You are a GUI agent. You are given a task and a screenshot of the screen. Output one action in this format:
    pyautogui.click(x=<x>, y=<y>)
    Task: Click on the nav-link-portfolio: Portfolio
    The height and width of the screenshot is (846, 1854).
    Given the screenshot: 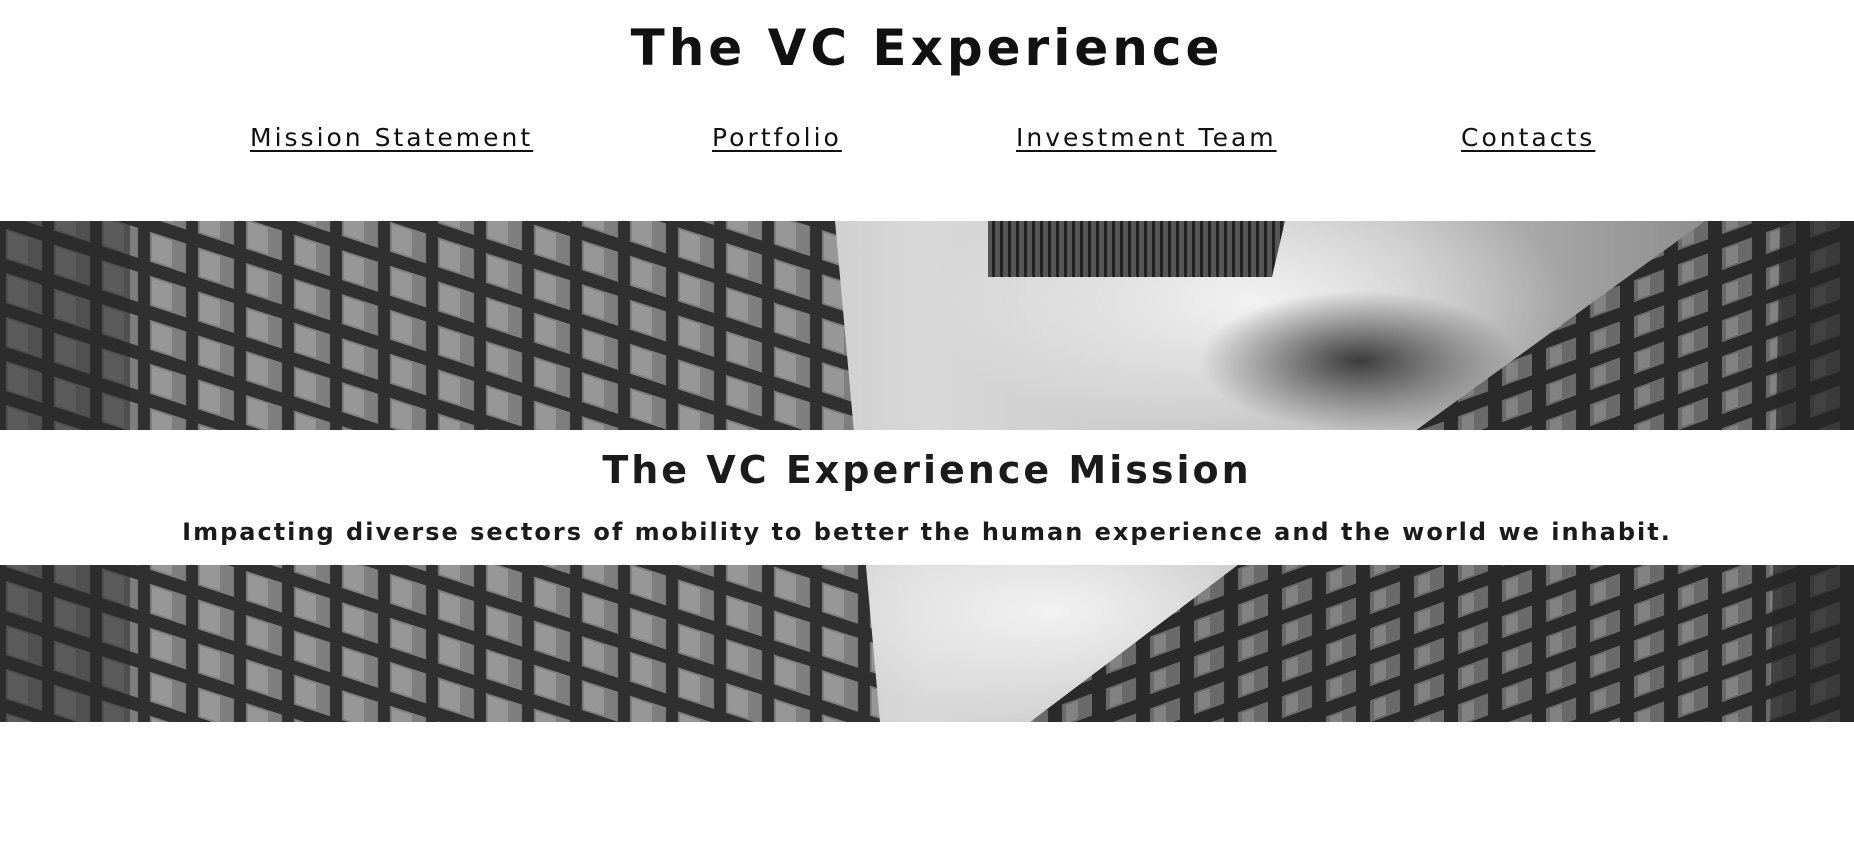 What is the action you would take?
    pyautogui.click(x=785, y=138)
    